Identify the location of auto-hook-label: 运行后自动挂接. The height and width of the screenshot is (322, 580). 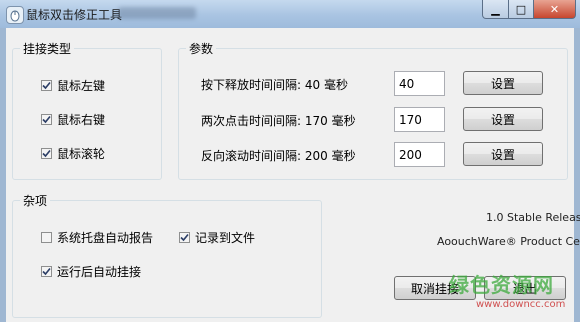
(99, 272).